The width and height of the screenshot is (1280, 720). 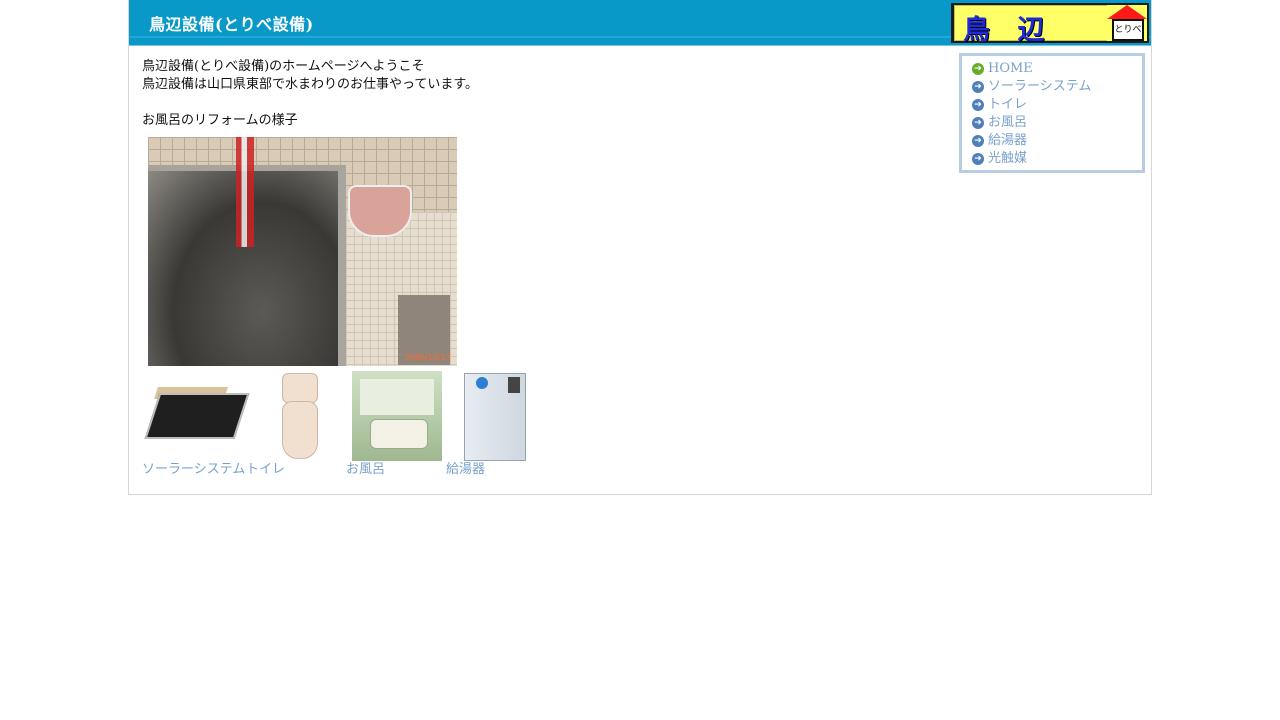 I want to click on thumb-link-solar: ソーラーシステム, so click(x=193, y=470).